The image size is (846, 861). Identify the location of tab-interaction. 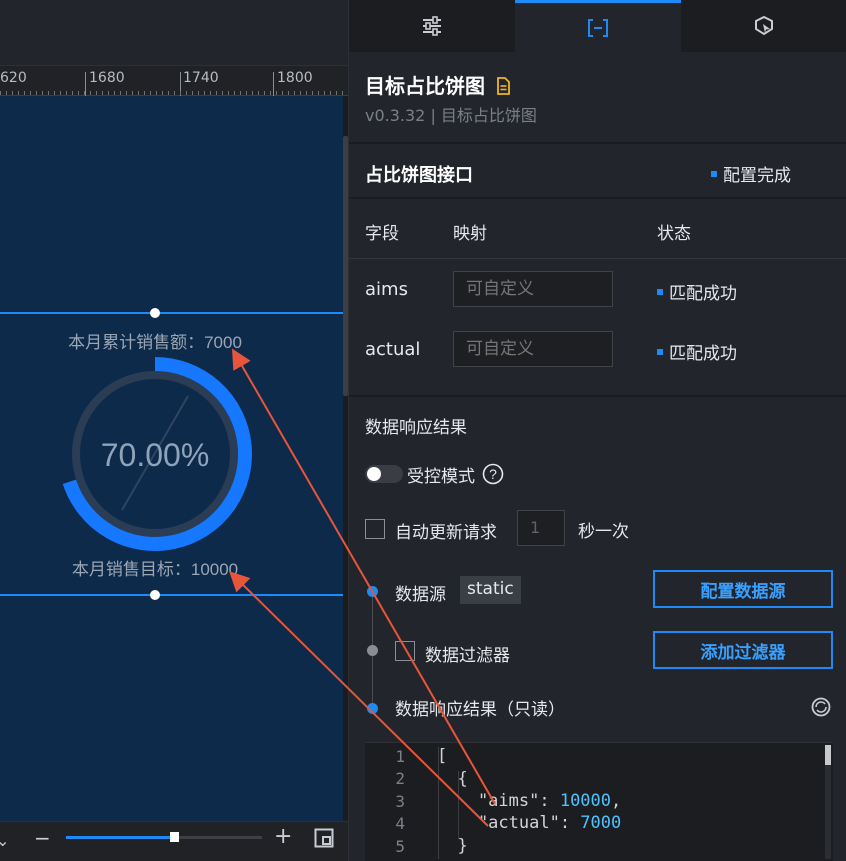
(763, 26).